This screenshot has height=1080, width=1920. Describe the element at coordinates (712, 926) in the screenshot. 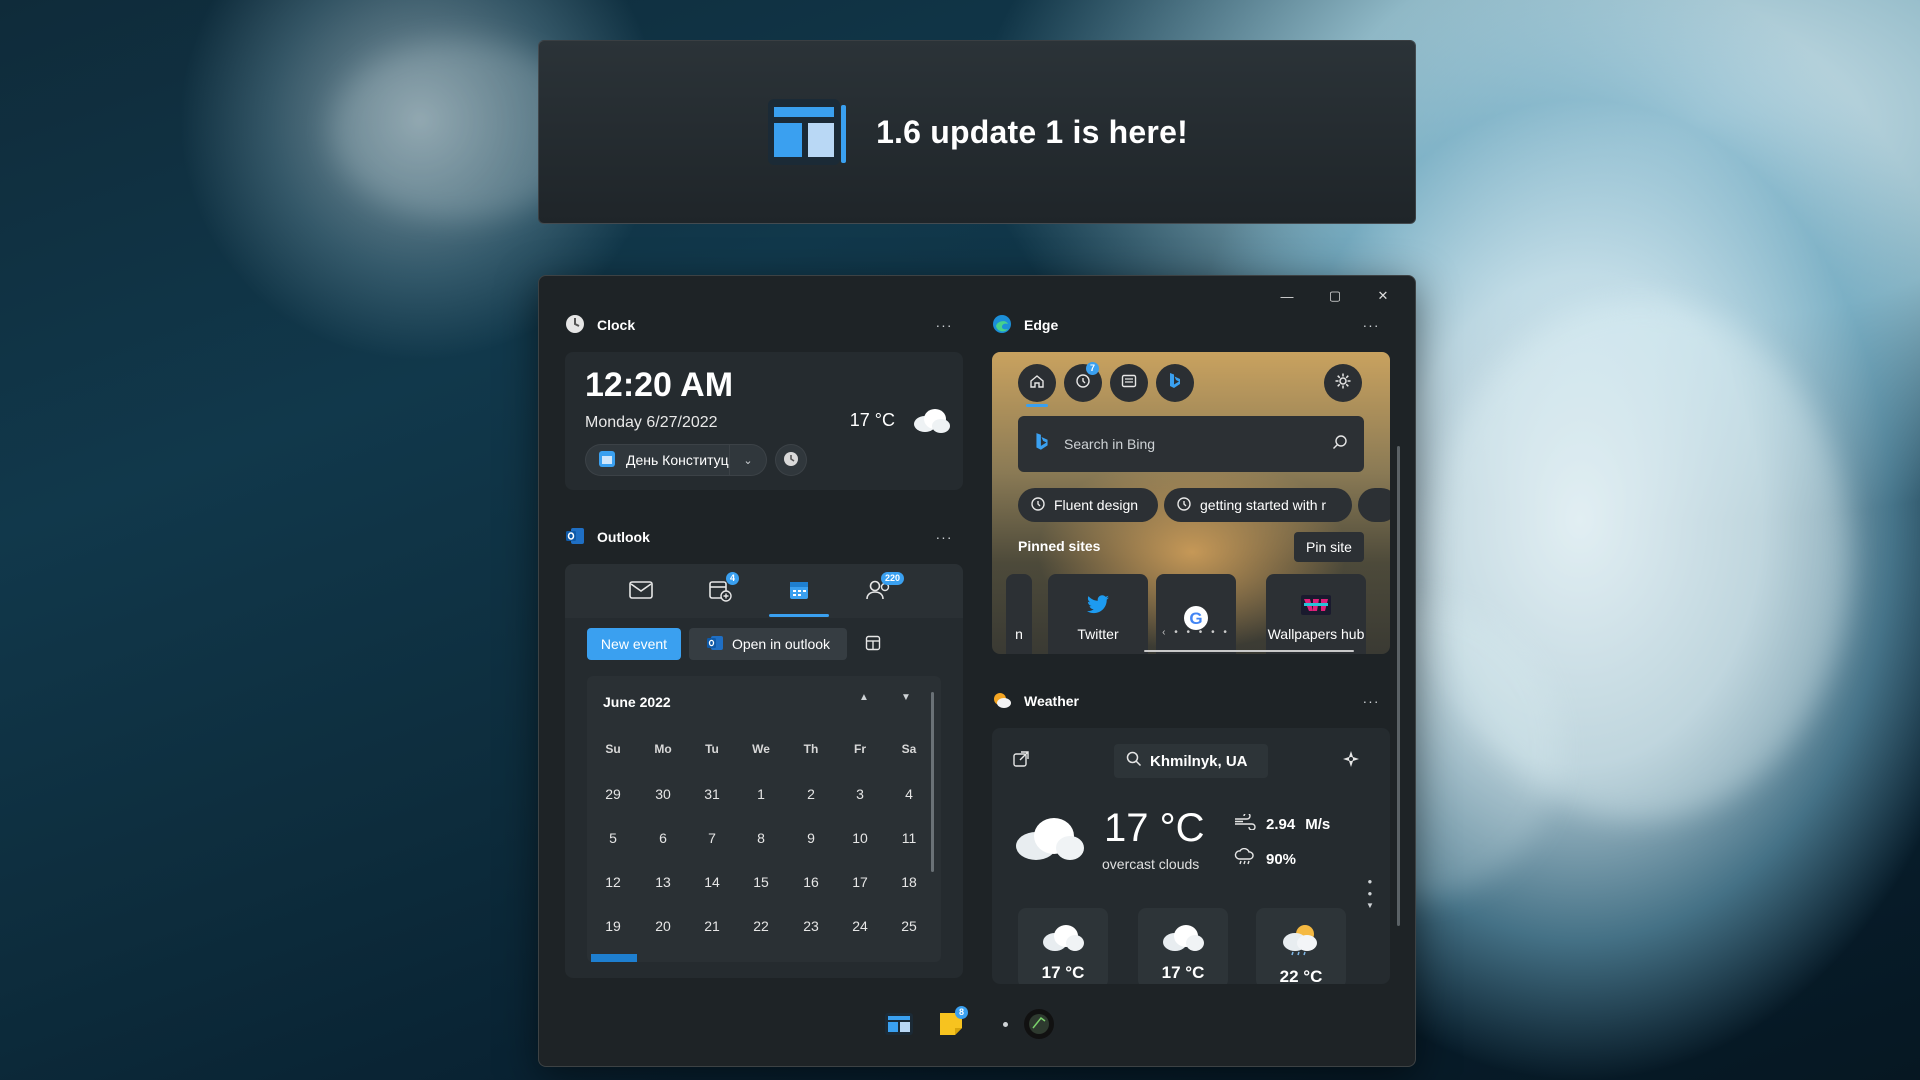

I see `calendar-day: 21` at that location.